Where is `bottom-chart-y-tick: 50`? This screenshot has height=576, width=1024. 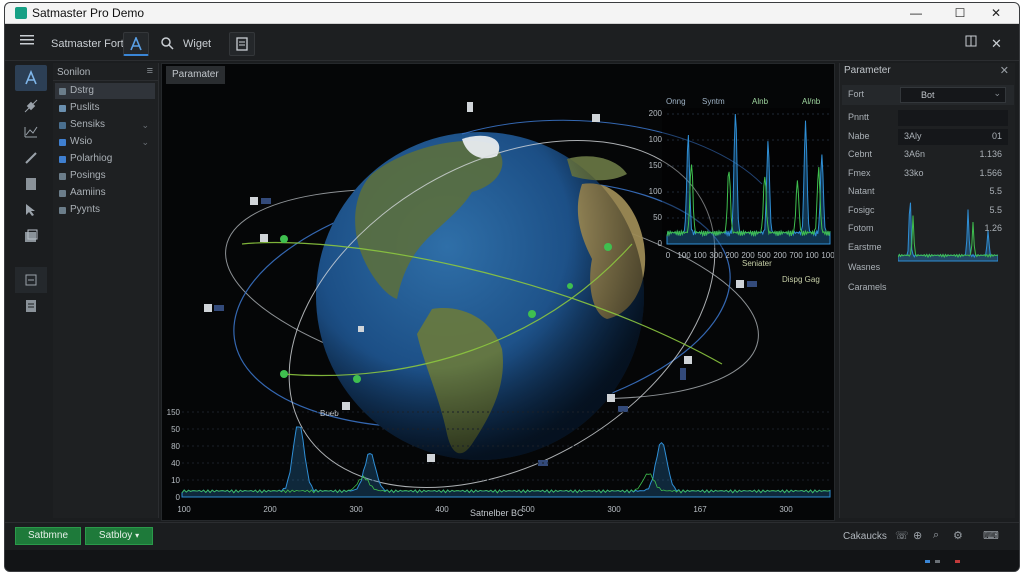
bottom-chart-y-tick: 50 is located at coordinates (175, 429).